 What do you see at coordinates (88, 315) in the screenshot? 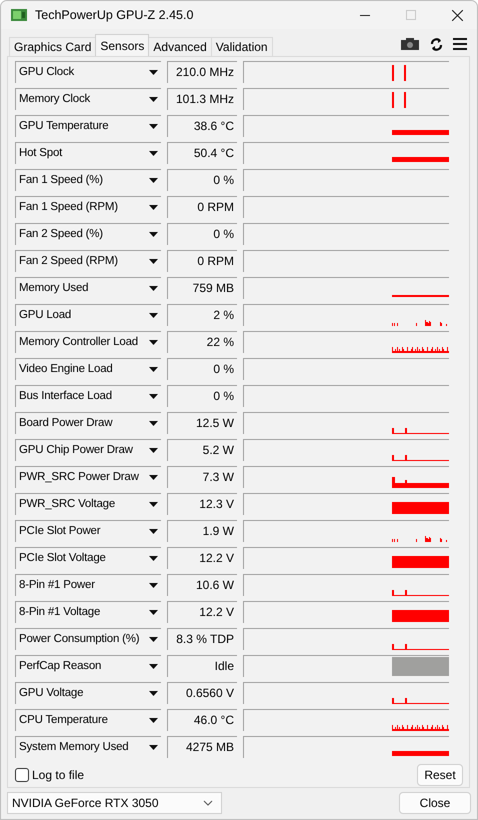
I see `sensor-dropdown: GPU Load` at bounding box center [88, 315].